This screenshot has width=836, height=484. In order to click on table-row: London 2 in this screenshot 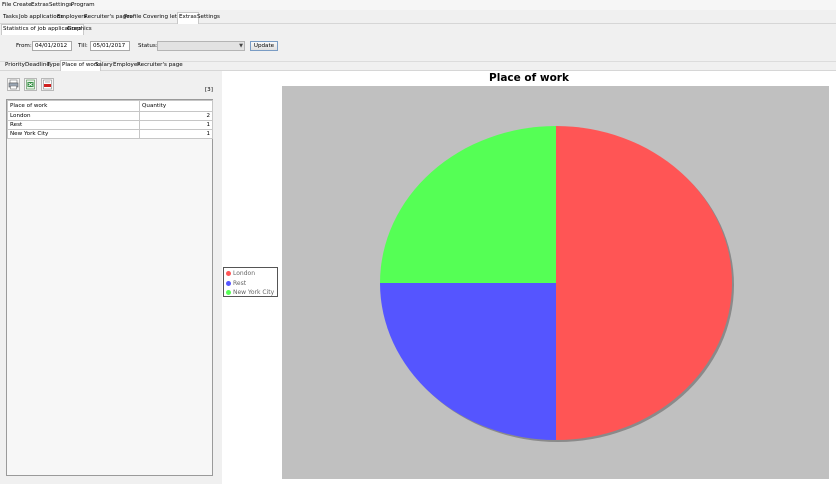, I will do `click(110, 116)`.